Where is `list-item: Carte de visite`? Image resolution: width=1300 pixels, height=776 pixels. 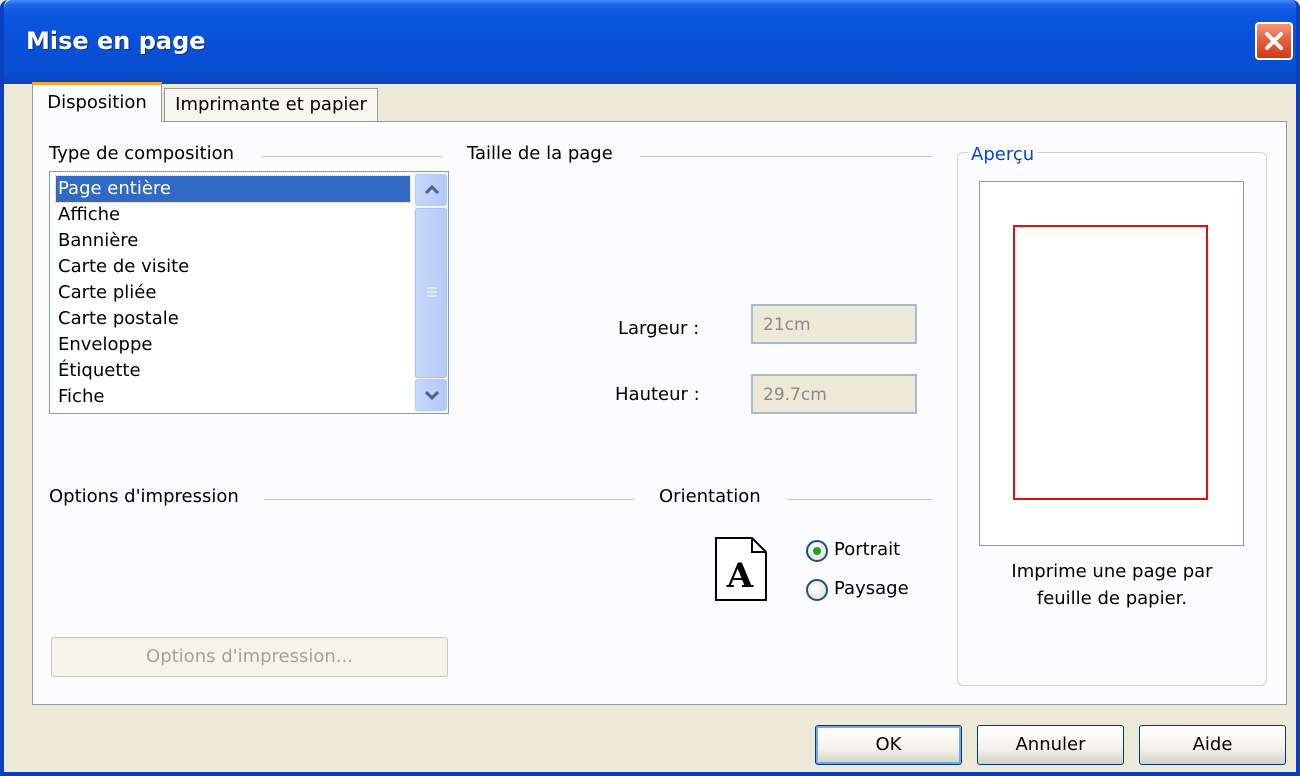
list-item: Carte de visite is located at coordinates (233, 267).